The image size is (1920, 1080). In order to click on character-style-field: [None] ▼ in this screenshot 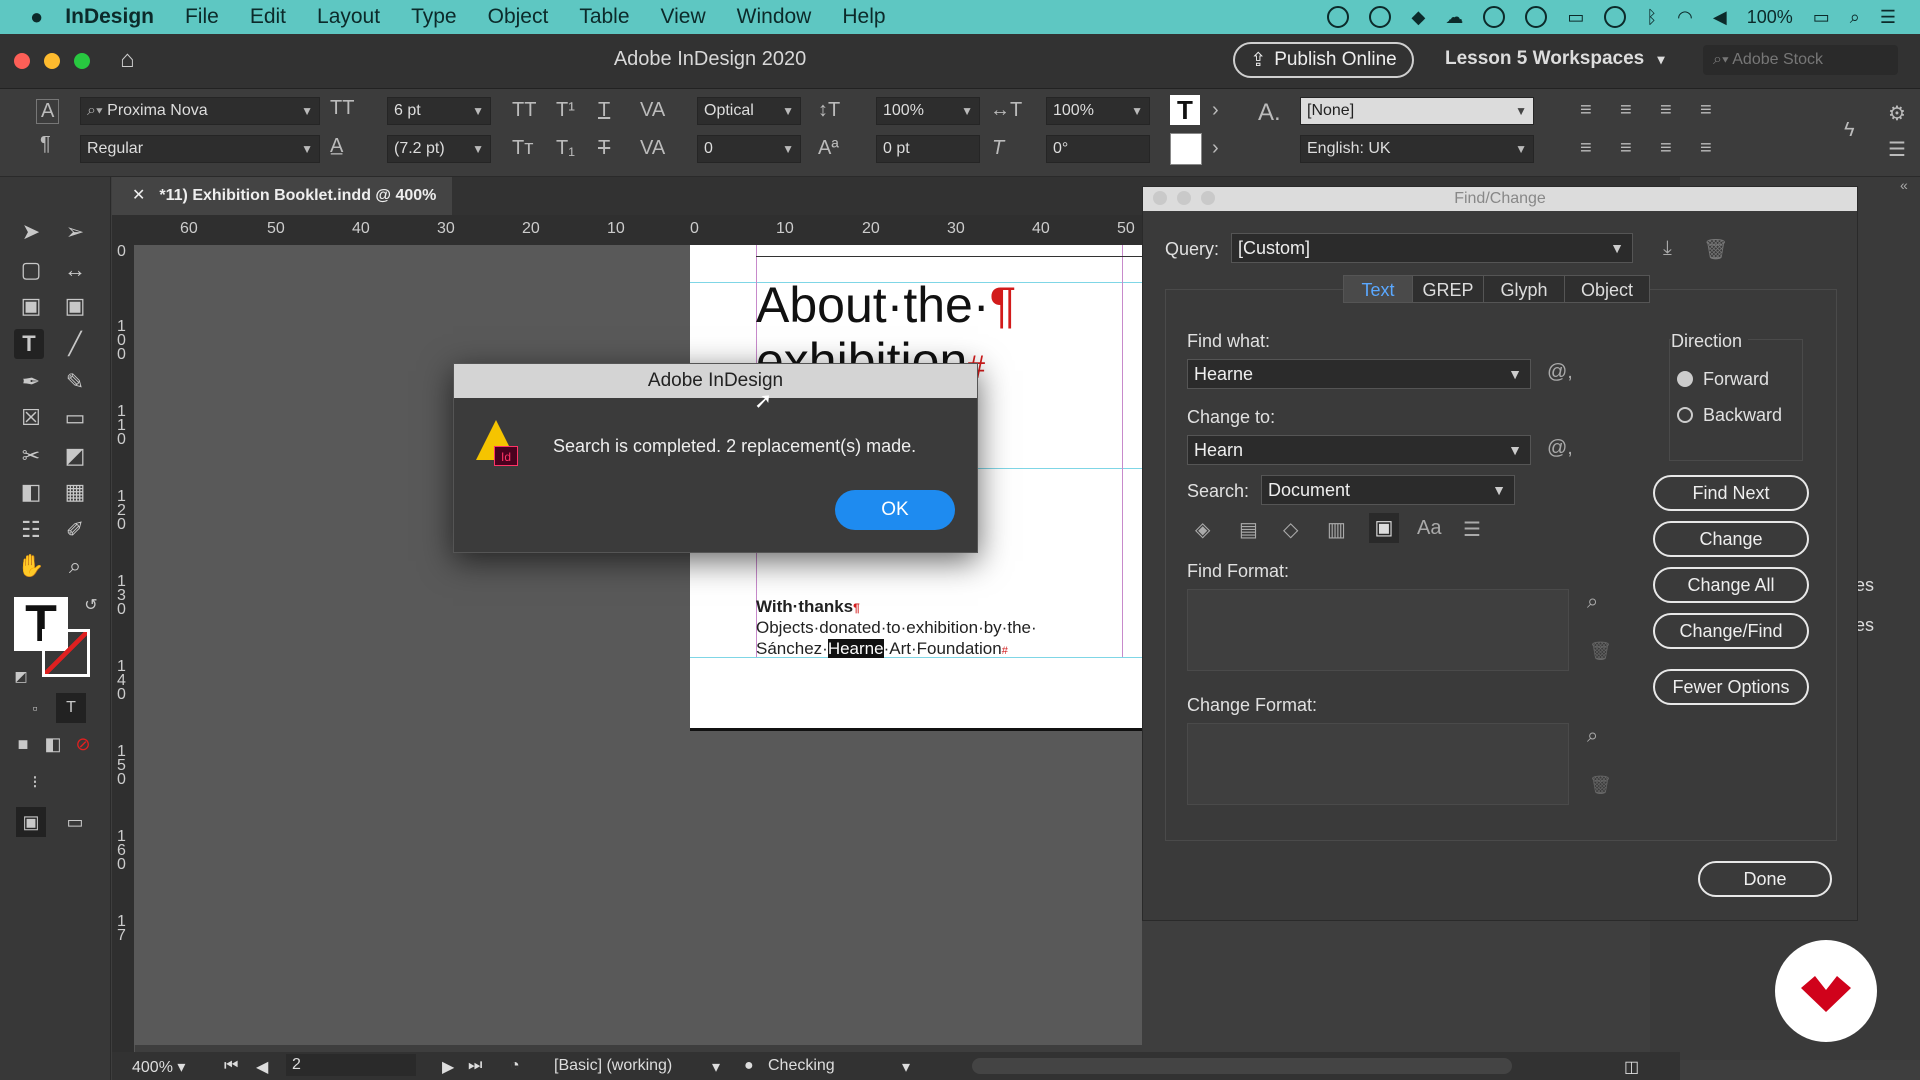, I will do `click(1417, 111)`.